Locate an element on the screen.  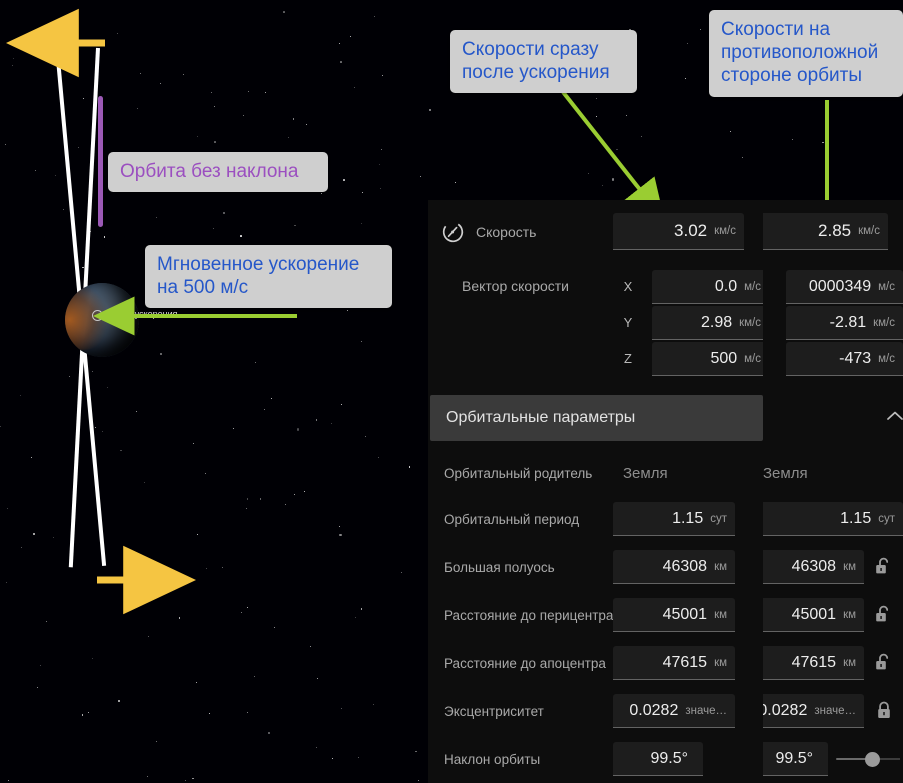
orbital-period-label: Орбитальный период is located at coordinates (512, 519).